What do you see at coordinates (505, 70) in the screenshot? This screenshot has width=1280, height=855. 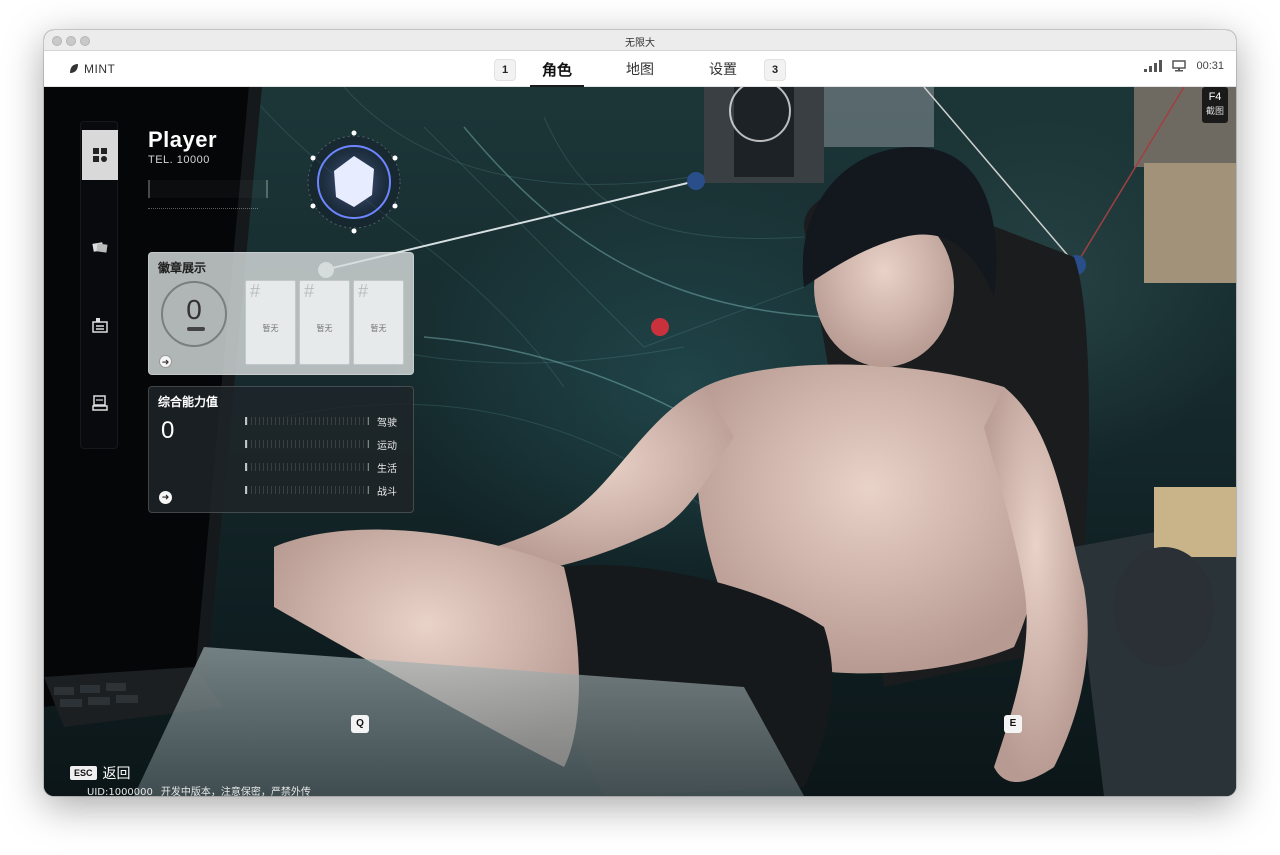 I see `prev-tab-key: 1` at bounding box center [505, 70].